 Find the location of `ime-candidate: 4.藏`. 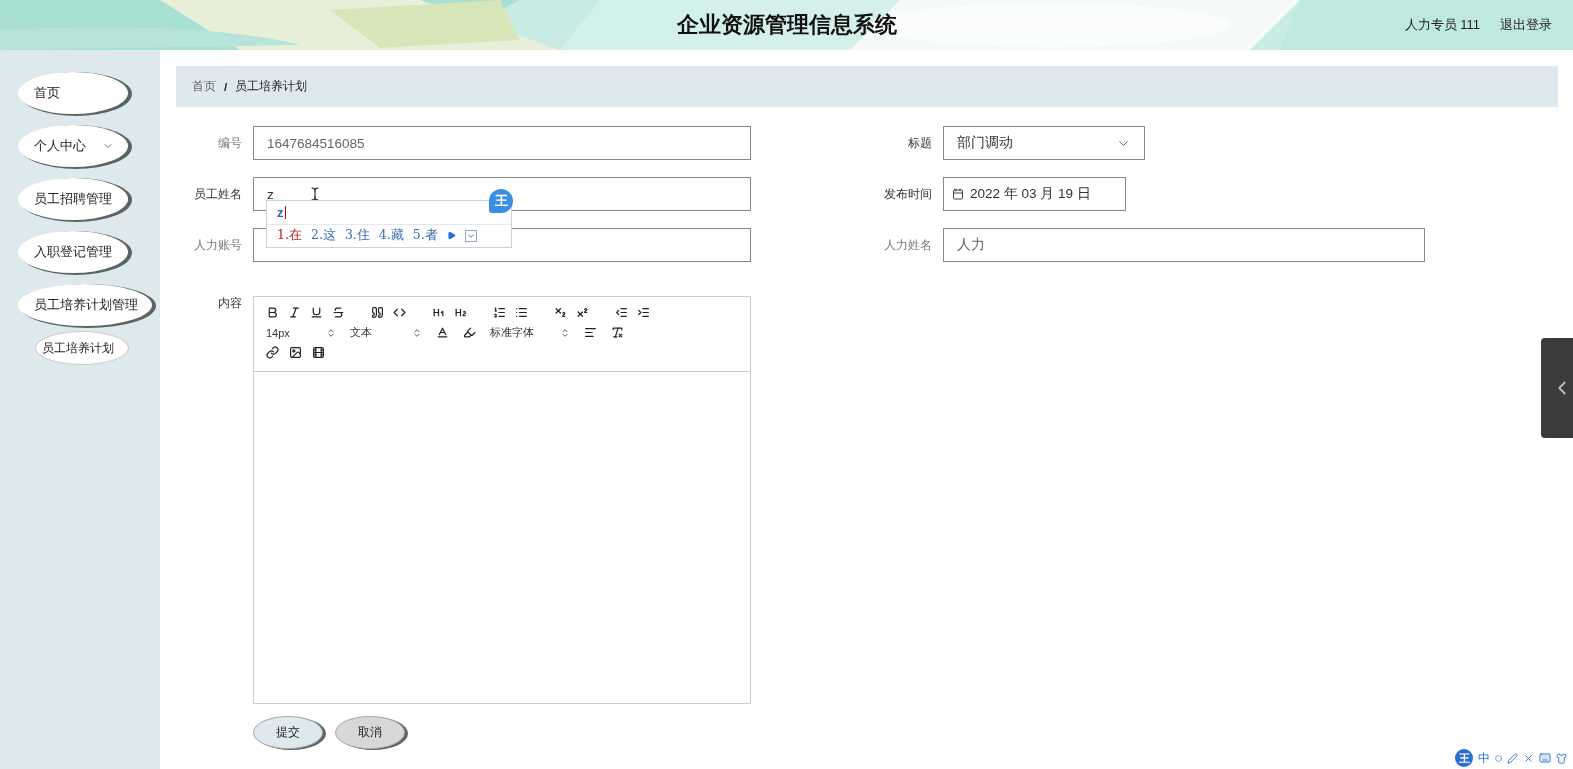

ime-candidate: 4.藏 is located at coordinates (391, 236).